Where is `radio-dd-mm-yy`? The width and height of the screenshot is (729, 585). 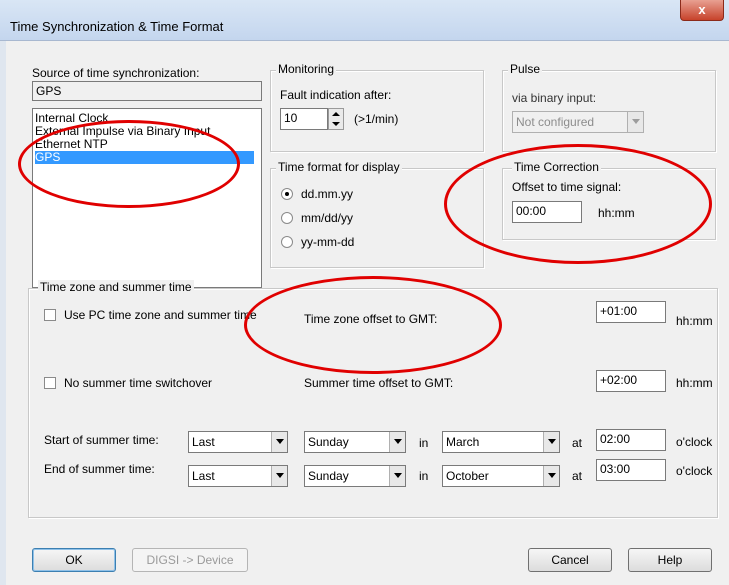 radio-dd-mm-yy is located at coordinates (287, 194).